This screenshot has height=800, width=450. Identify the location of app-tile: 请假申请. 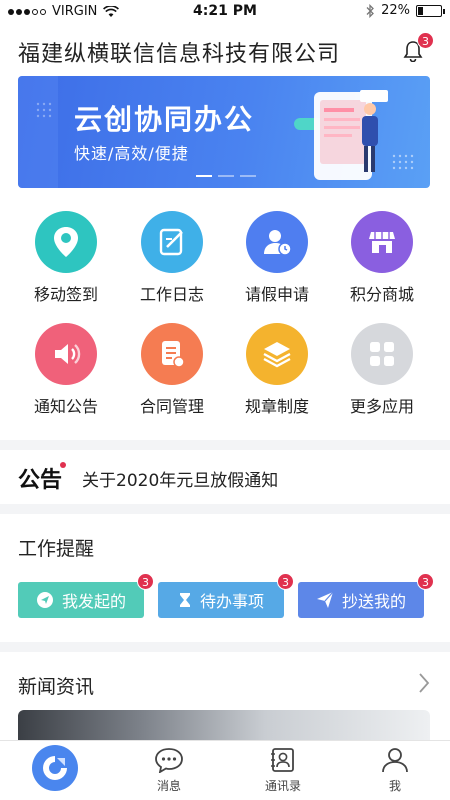
(277, 258).